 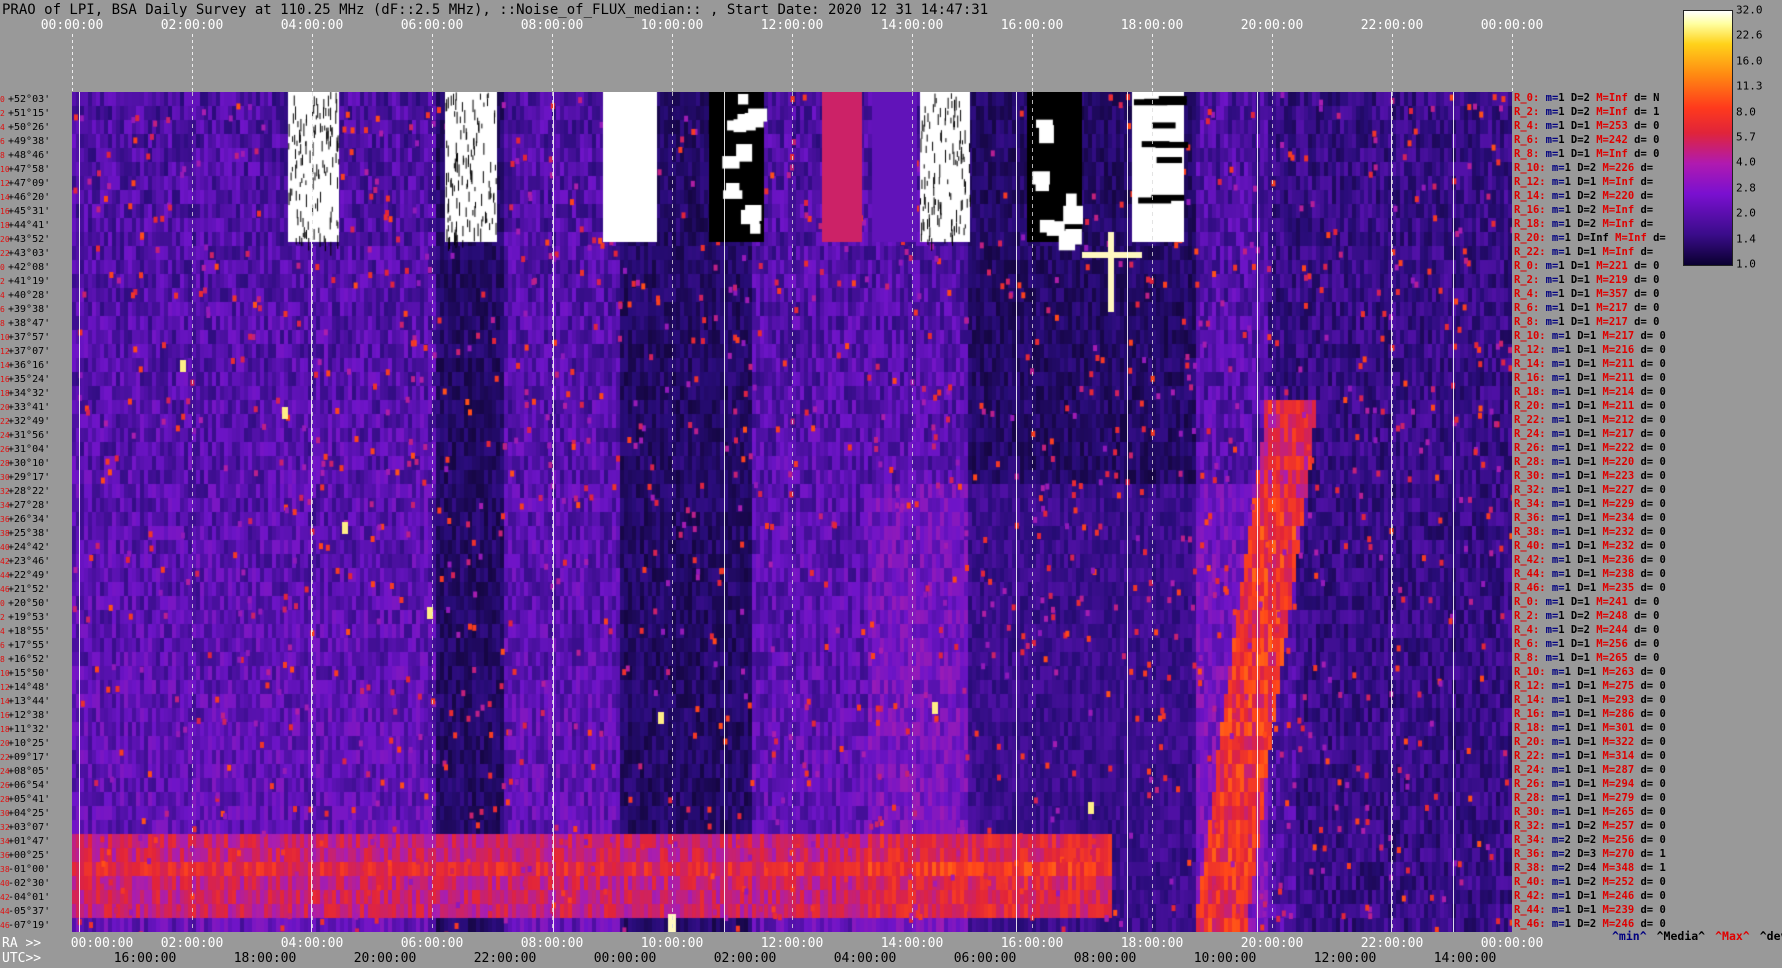 What do you see at coordinates (1625, 728) in the screenshot?
I see `stat-part: 301` at bounding box center [1625, 728].